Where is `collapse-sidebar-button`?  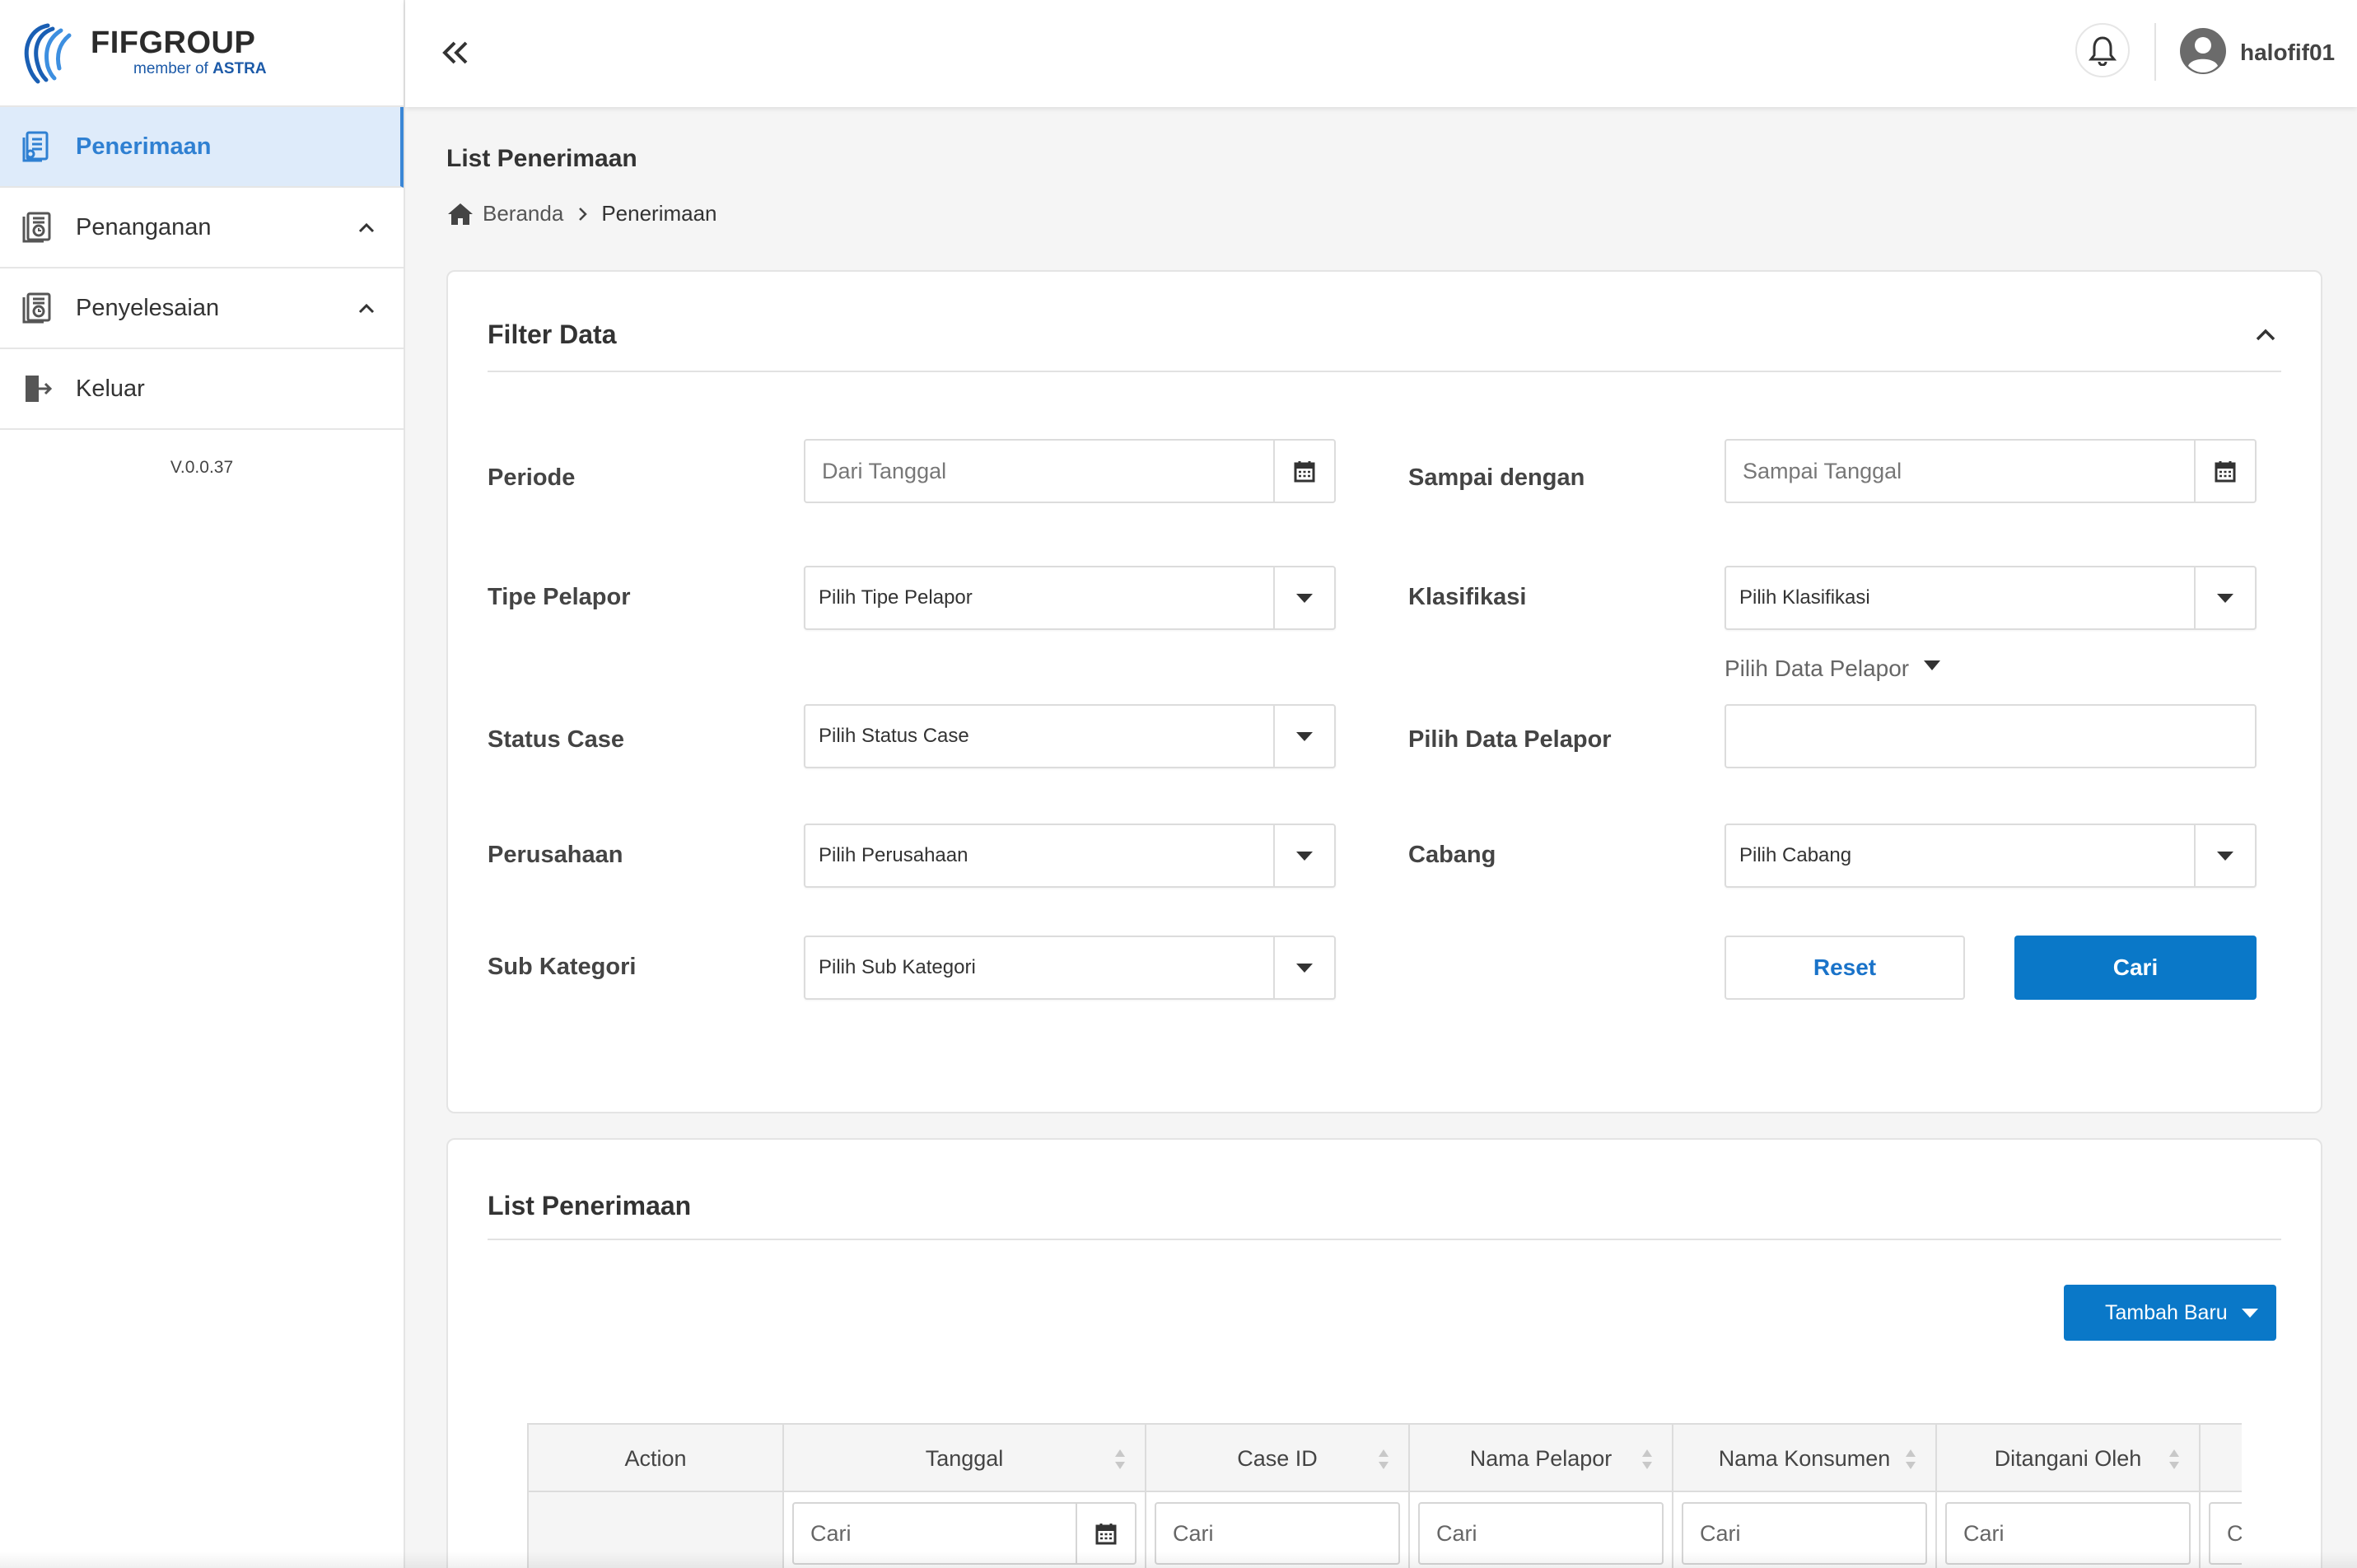 collapse-sidebar-button is located at coordinates (457, 52).